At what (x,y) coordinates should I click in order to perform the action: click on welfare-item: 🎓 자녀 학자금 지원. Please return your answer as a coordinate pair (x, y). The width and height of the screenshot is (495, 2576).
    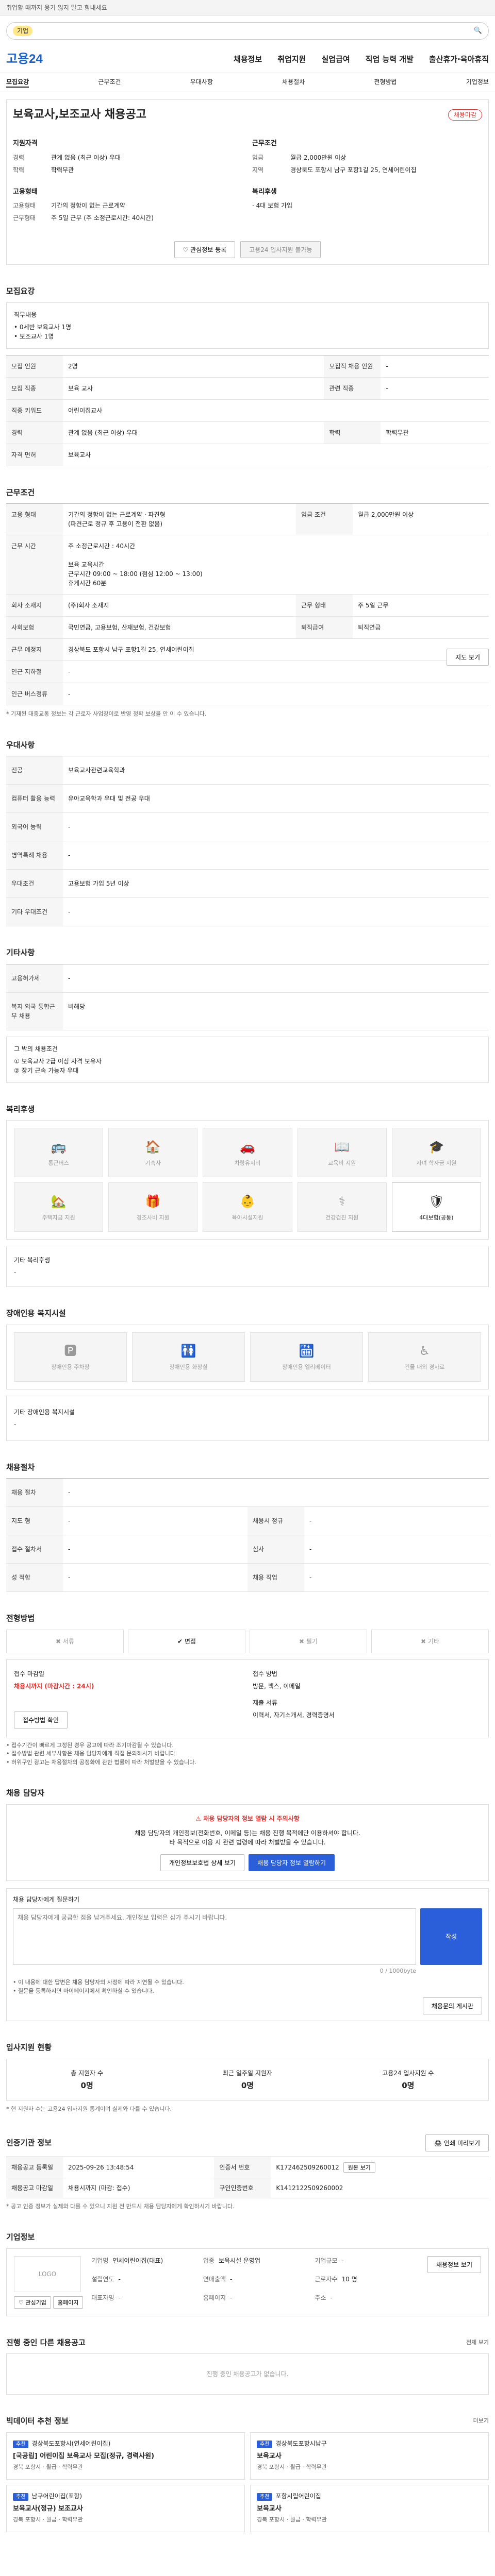
    Looking at the image, I should click on (436, 1152).